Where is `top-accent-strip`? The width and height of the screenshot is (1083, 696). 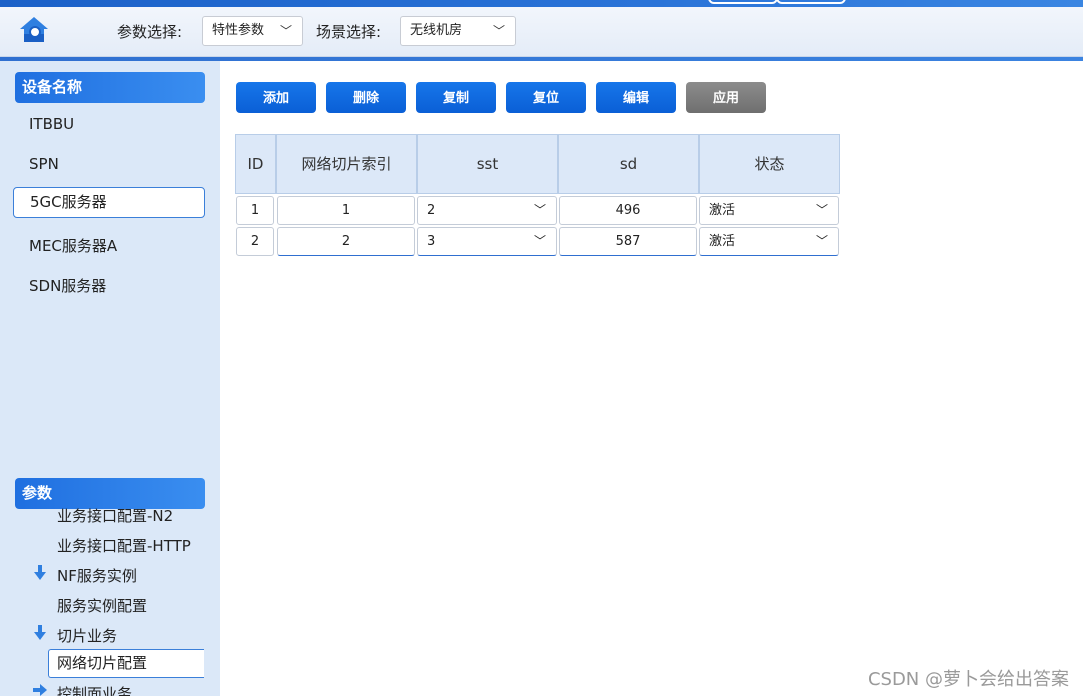 top-accent-strip is located at coordinates (541, 3).